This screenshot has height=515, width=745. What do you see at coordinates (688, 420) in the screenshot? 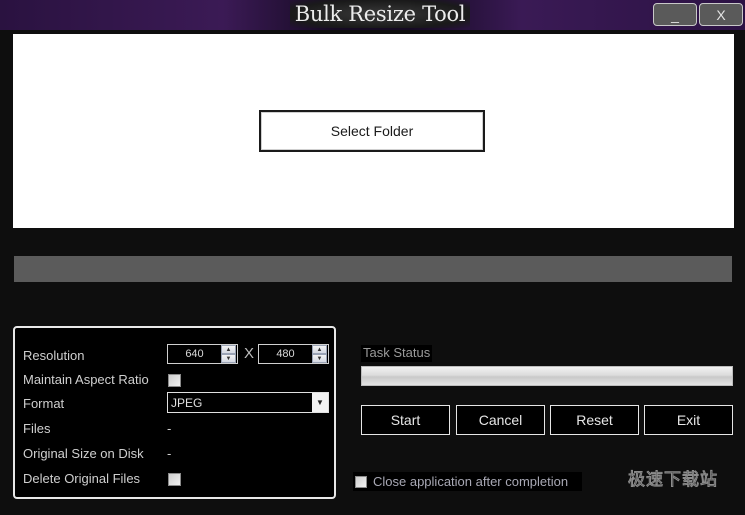
I see `exit-button: Exit` at bounding box center [688, 420].